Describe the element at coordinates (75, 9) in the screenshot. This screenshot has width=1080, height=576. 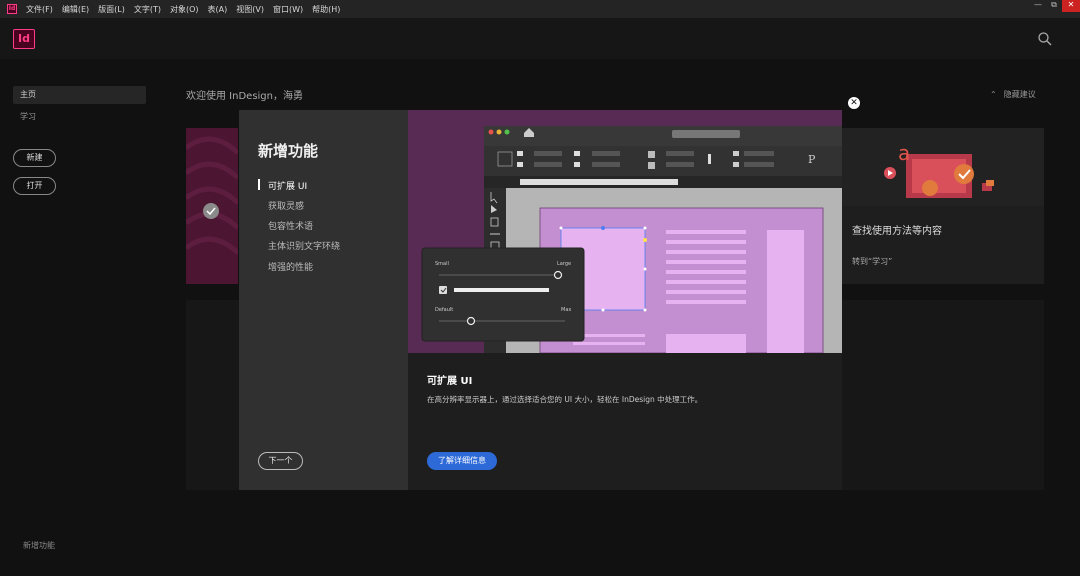
I see `menu-edit: 编辑(E)` at that location.